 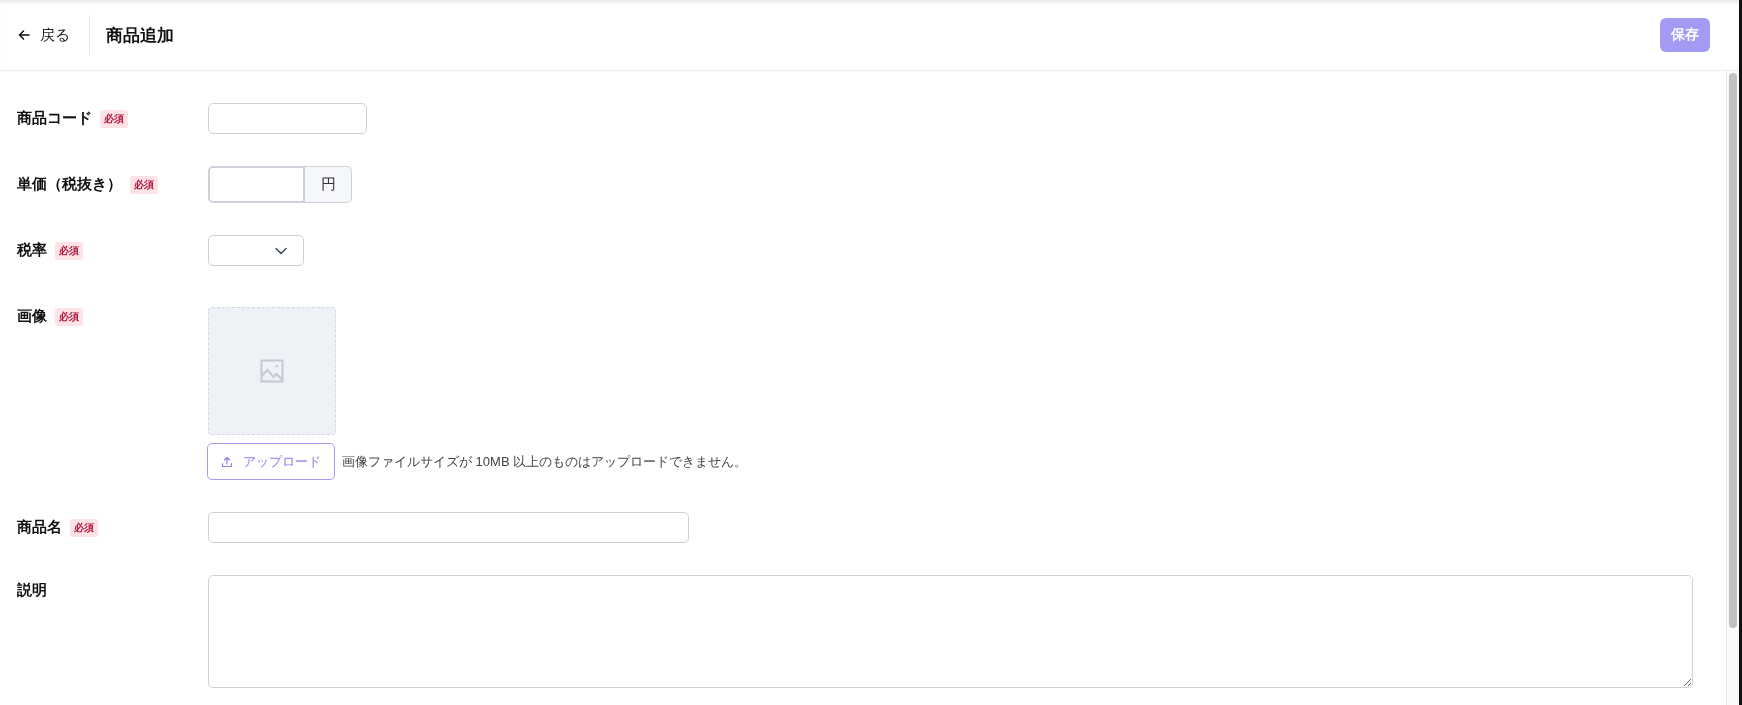 What do you see at coordinates (32, 590) in the screenshot?
I see `field-label: 説明` at bounding box center [32, 590].